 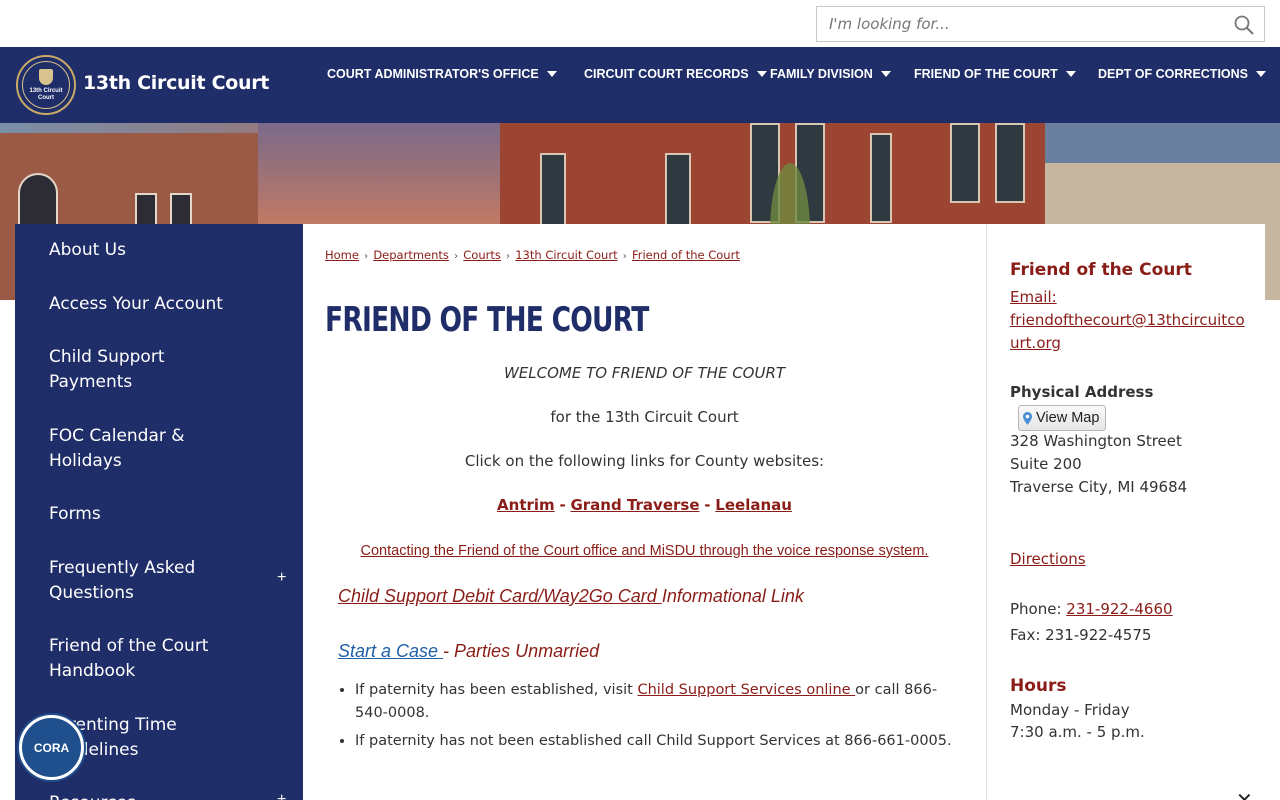 I want to click on bullet-text: If paternity has been established, visit, so click(x=496, y=690).